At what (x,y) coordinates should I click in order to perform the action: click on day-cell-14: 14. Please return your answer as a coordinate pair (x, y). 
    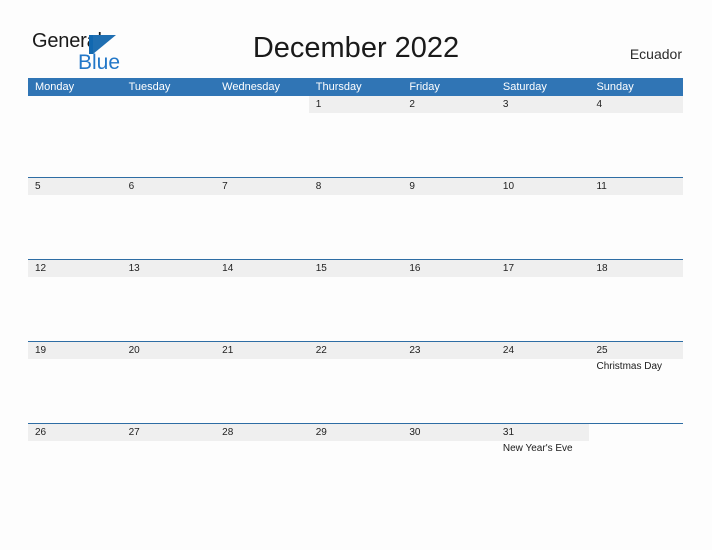
    Looking at the image, I should click on (262, 300).